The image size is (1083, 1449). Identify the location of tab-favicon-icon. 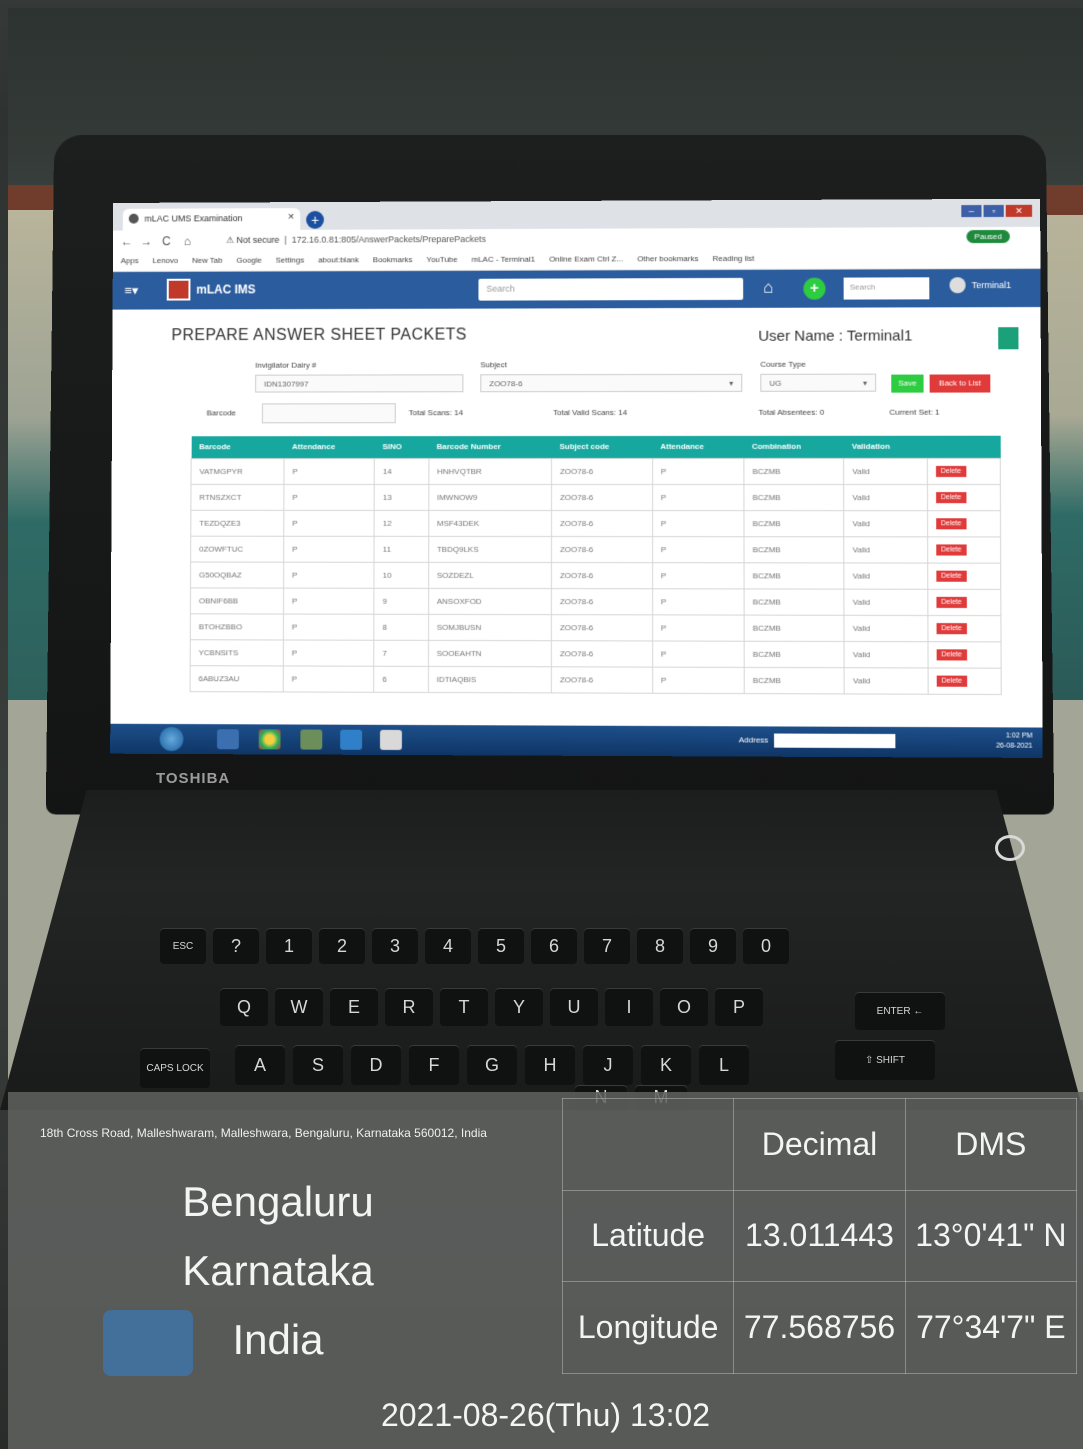
(133, 218).